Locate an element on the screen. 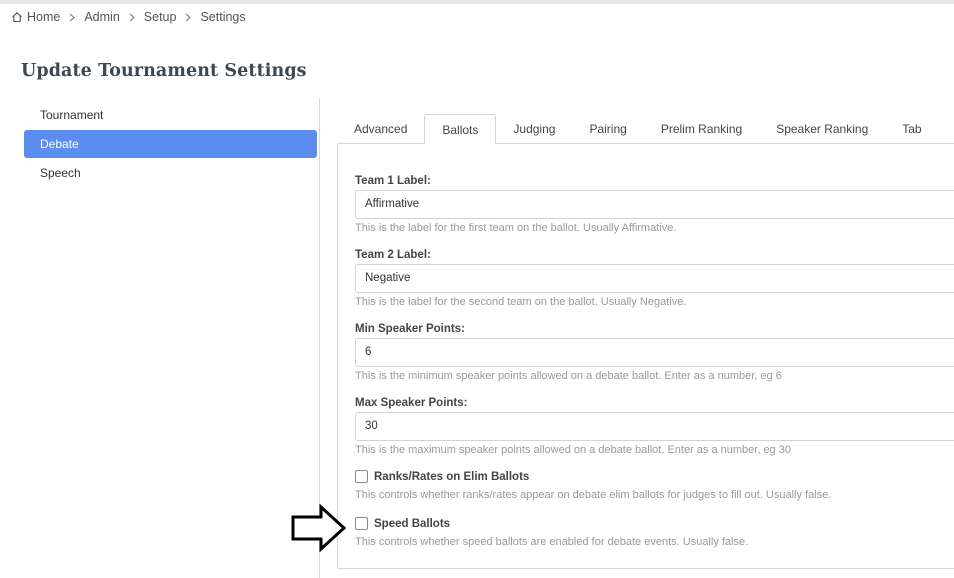  tab-speaker-ranking: Speaker Ranking is located at coordinates (822, 129).